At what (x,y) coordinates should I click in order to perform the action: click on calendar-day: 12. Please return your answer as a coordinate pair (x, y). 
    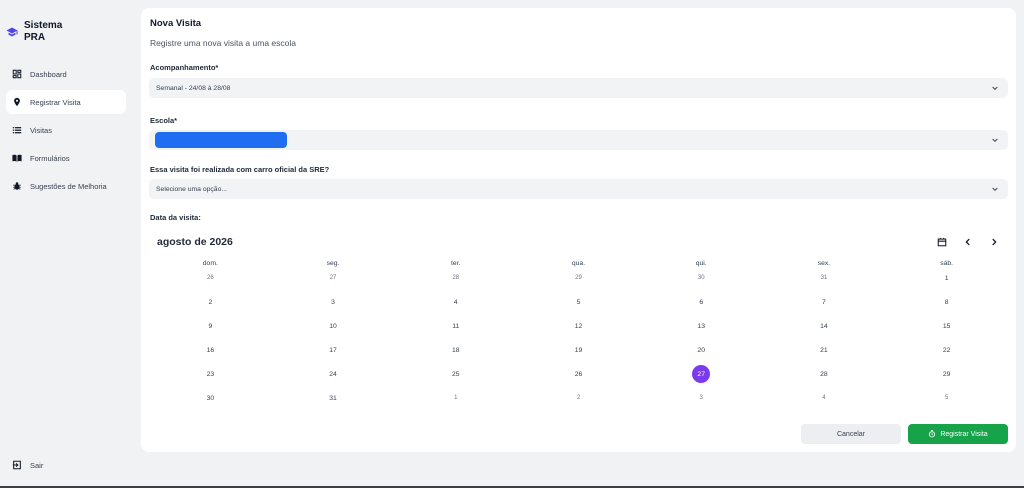
    Looking at the image, I should click on (578, 326).